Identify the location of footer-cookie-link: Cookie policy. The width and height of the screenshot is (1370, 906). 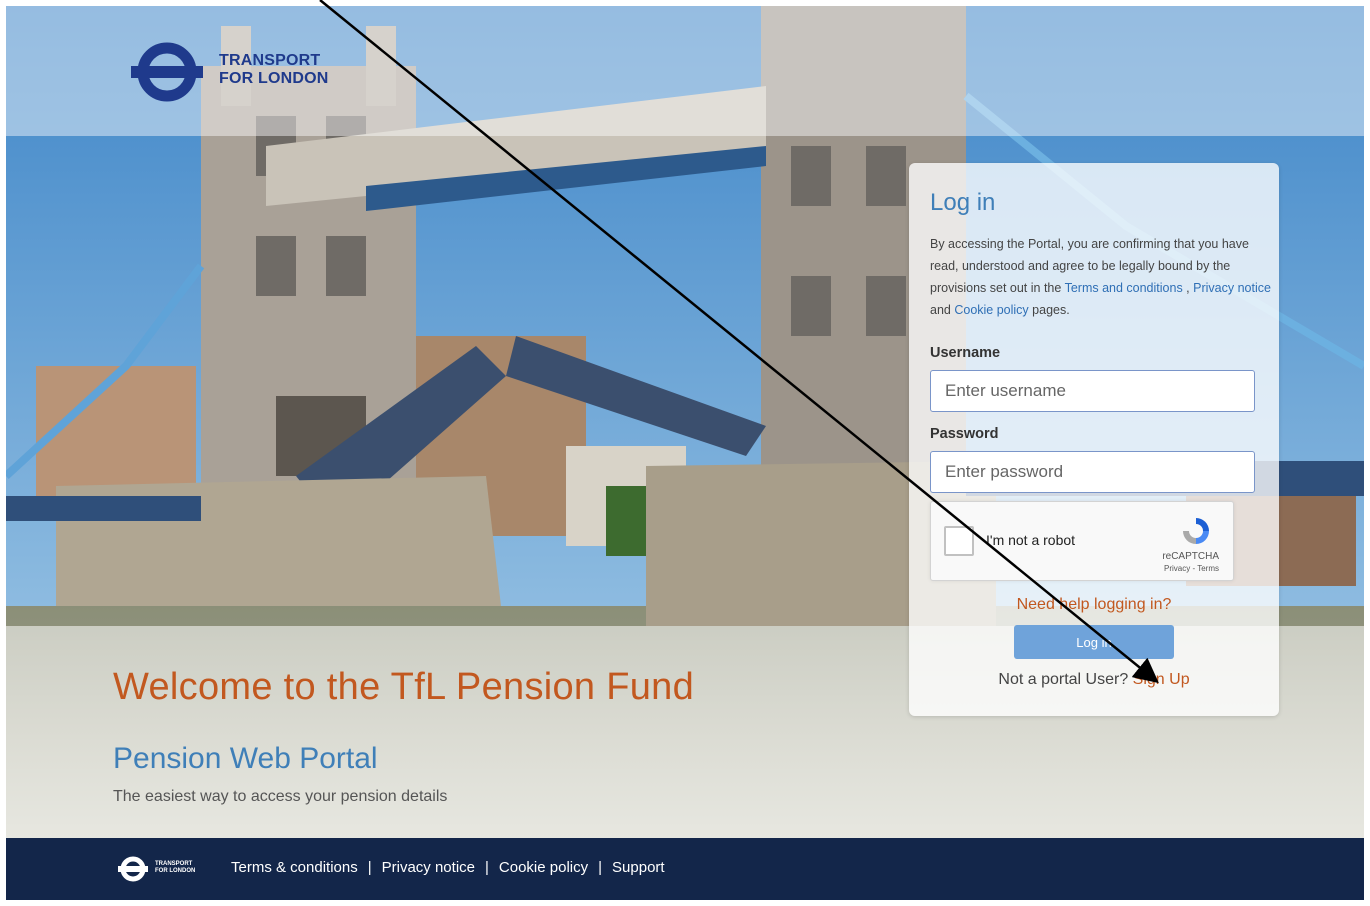
(543, 867).